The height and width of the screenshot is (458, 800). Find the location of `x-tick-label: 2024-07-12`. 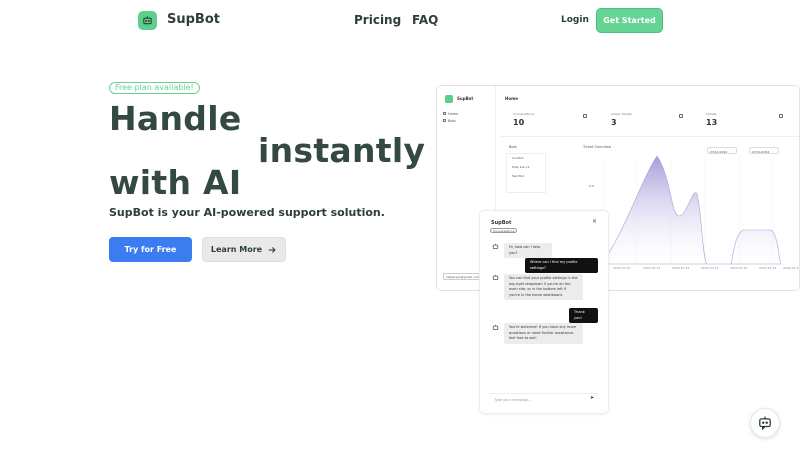

x-tick-label: 2024-07-12 is located at coordinates (681, 268).